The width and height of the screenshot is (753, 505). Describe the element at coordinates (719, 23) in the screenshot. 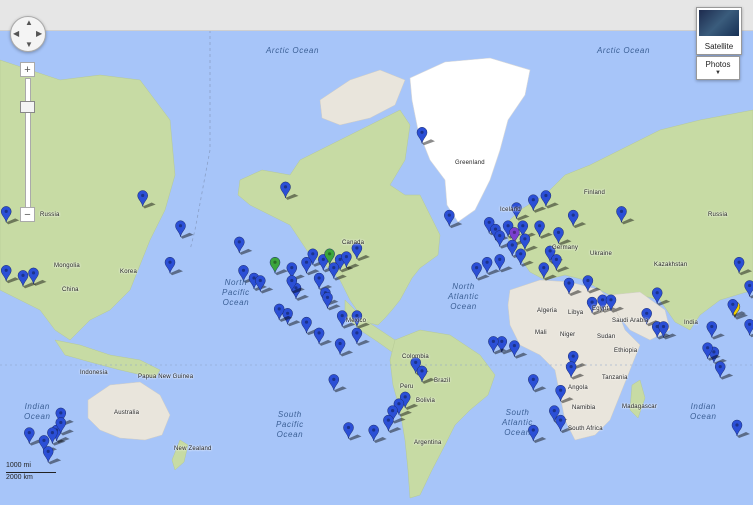

I see `satellite-thumbnail` at that location.